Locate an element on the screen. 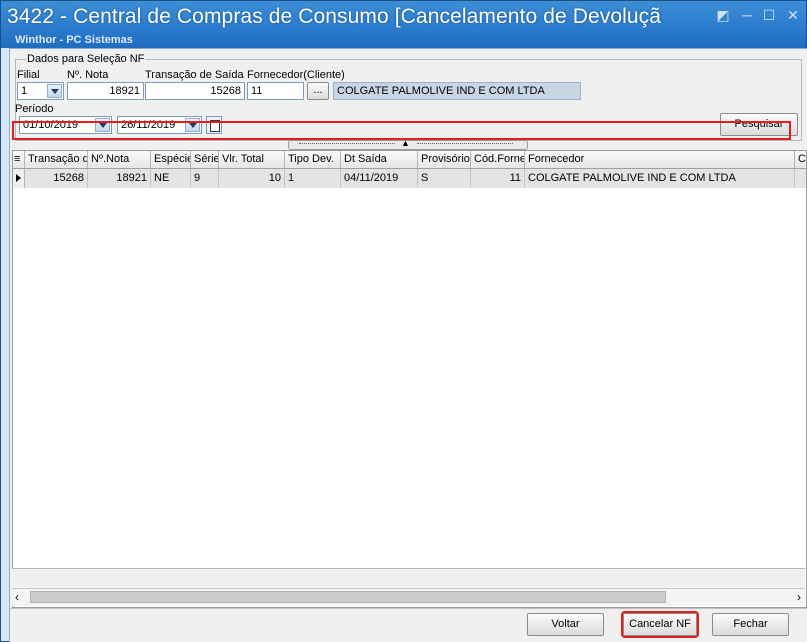 The width and height of the screenshot is (807, 642). col-provisorio: Provisório is located at coordinates (444, 159).